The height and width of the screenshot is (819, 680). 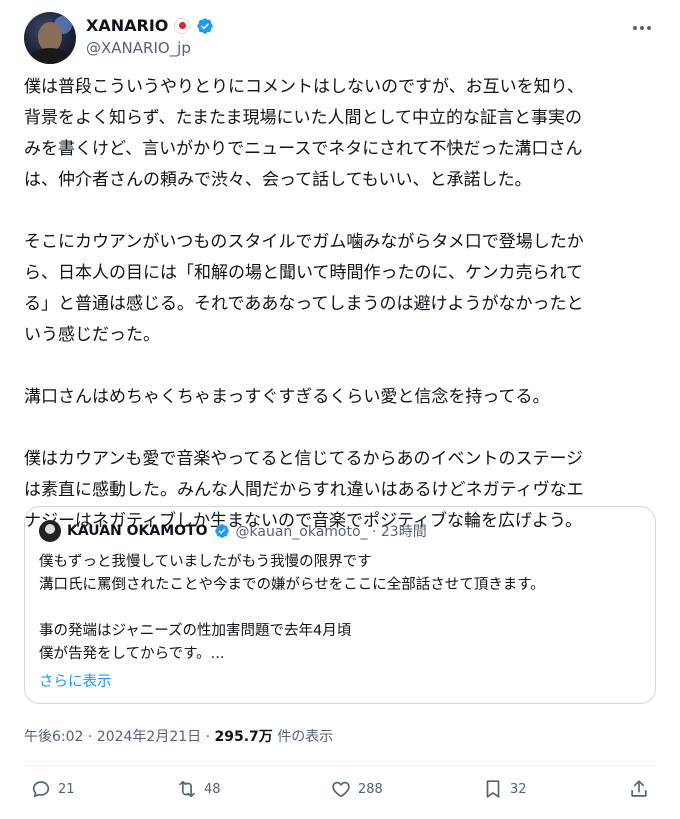 I want to click on like-icon, so click(x=341, y=789).